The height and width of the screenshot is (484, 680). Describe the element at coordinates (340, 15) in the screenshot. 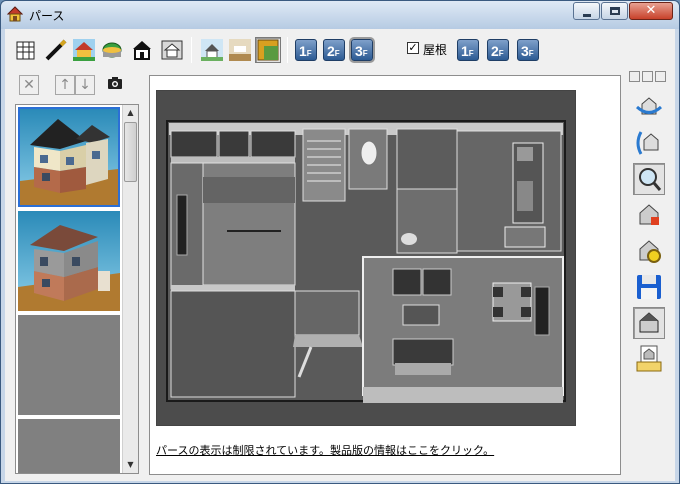

I see `title-bar: パース ✕` at that location.